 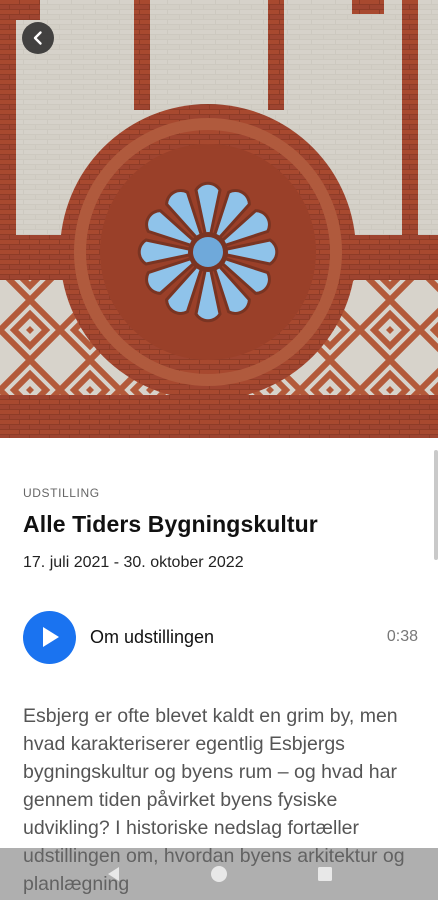 I want to click on nav-recents-icon, so click(x=325, y=874).